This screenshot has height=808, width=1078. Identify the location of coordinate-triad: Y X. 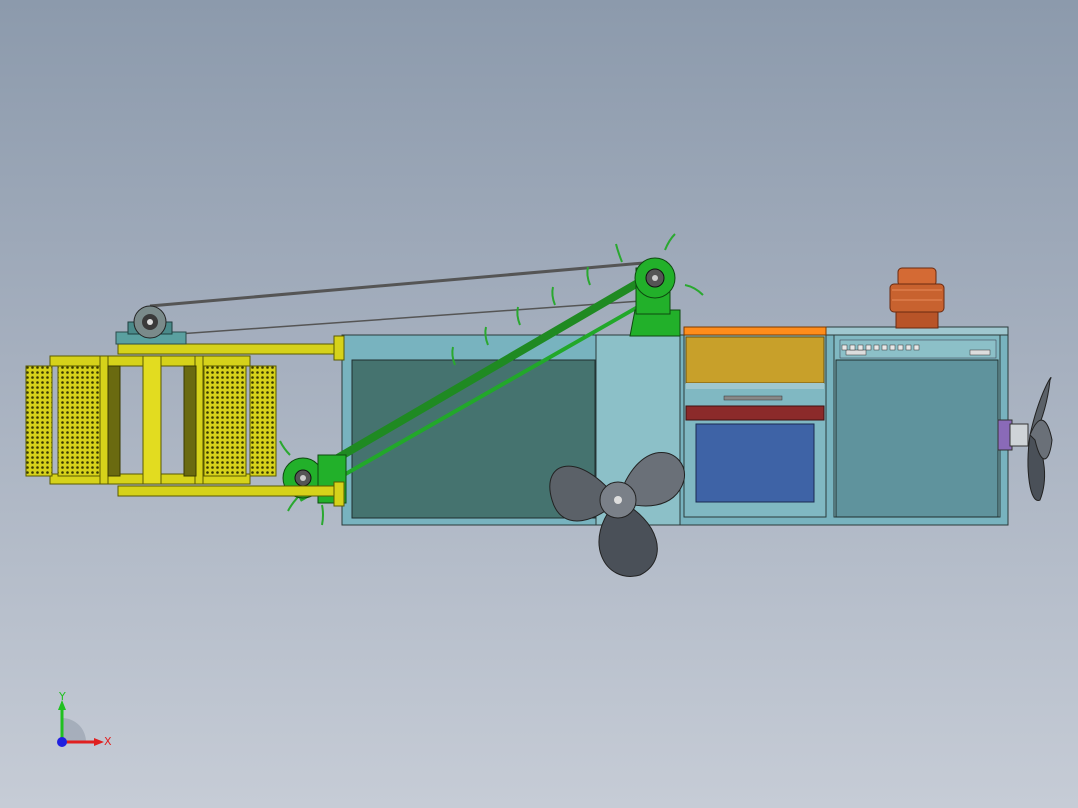
(84, 719).